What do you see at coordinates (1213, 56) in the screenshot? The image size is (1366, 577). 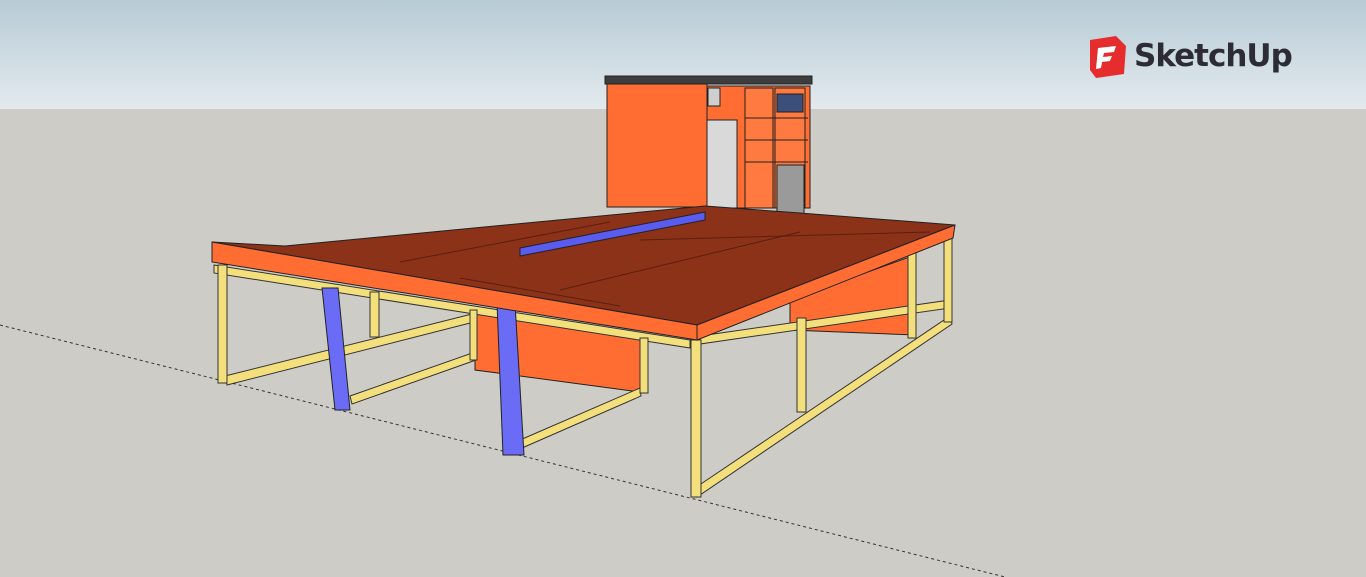 I see `sketchup-logo-text: SketchUp` at bounding box center [1213, 56].